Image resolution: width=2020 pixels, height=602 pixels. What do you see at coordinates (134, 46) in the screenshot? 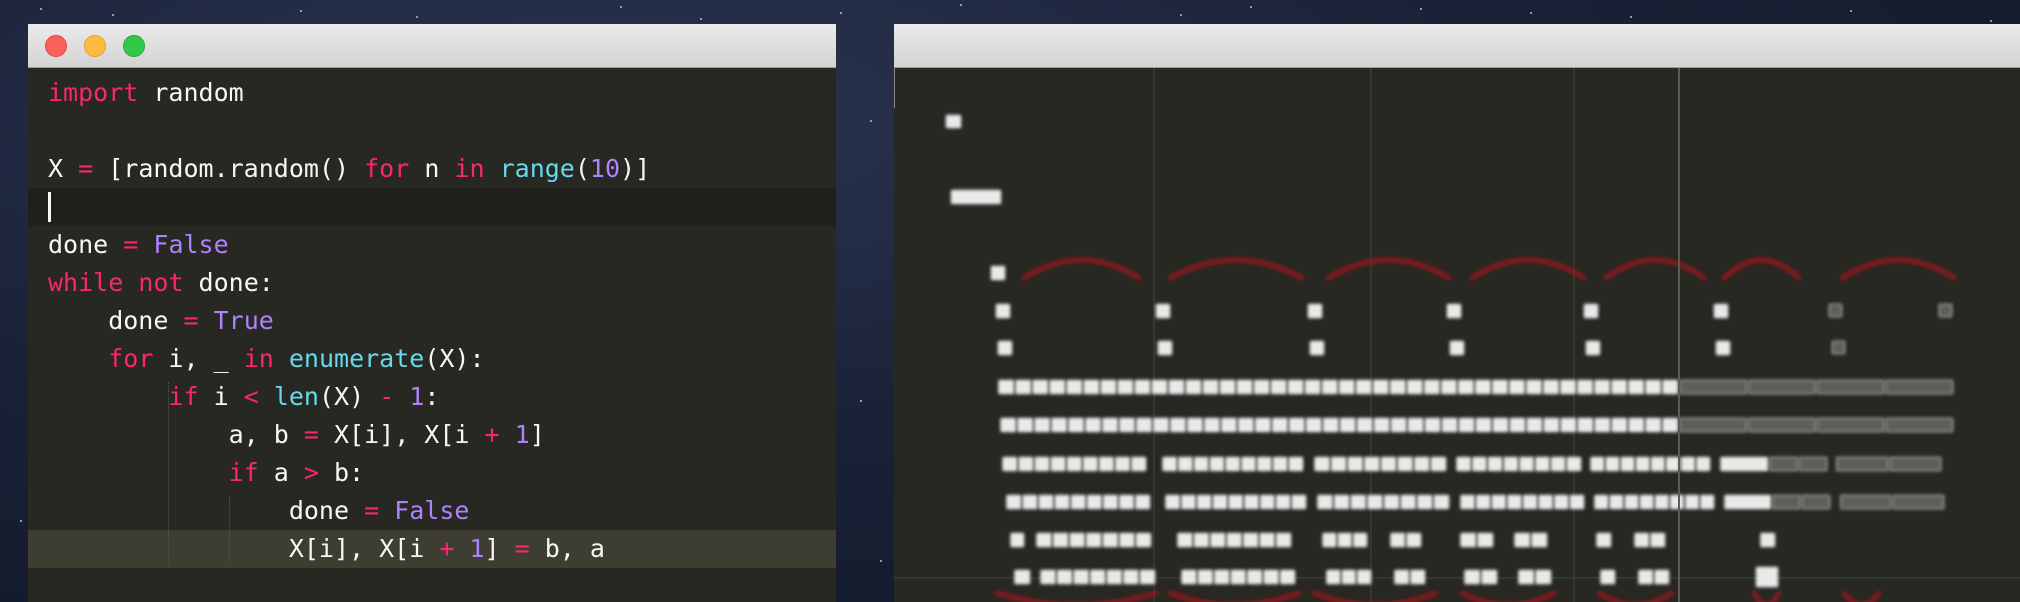
I see `zoom-button` at bounding box center [134, 46].